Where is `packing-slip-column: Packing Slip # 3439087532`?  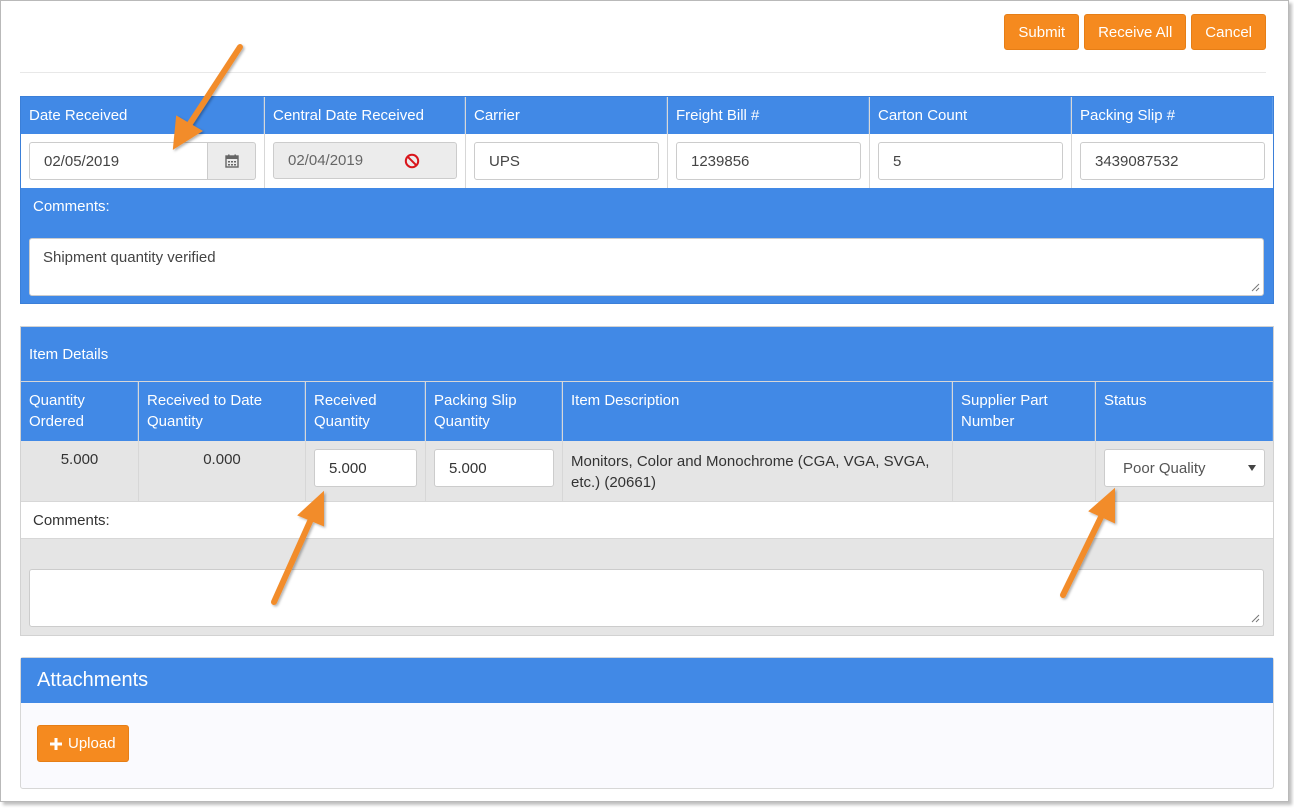
packing-slip-column: Packing Slip # 3439087532 is located at coordinates (1172, 142).